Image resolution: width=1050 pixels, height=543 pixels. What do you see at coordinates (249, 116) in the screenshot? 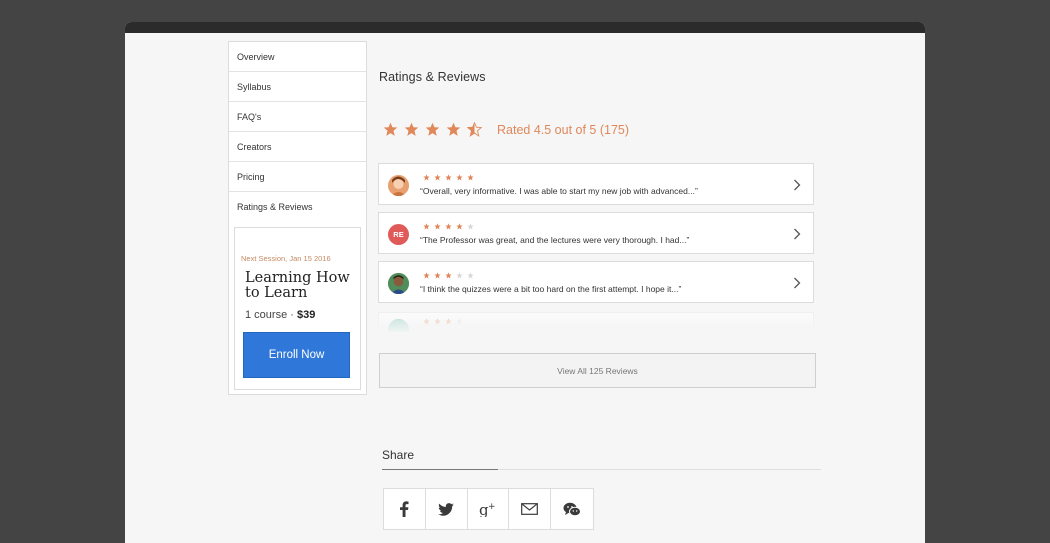
I see `sidebar-item-label: FAQ's` at bounding box center [249, 116].